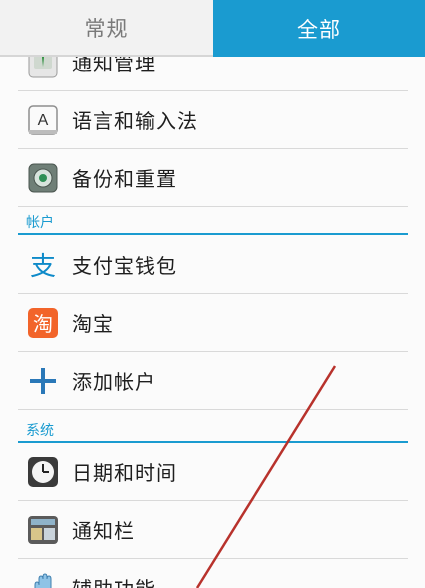 Image resolution: width=425 pixels, height=588 pixels. I want to click on notification-bar-icon, so click(43, 530).